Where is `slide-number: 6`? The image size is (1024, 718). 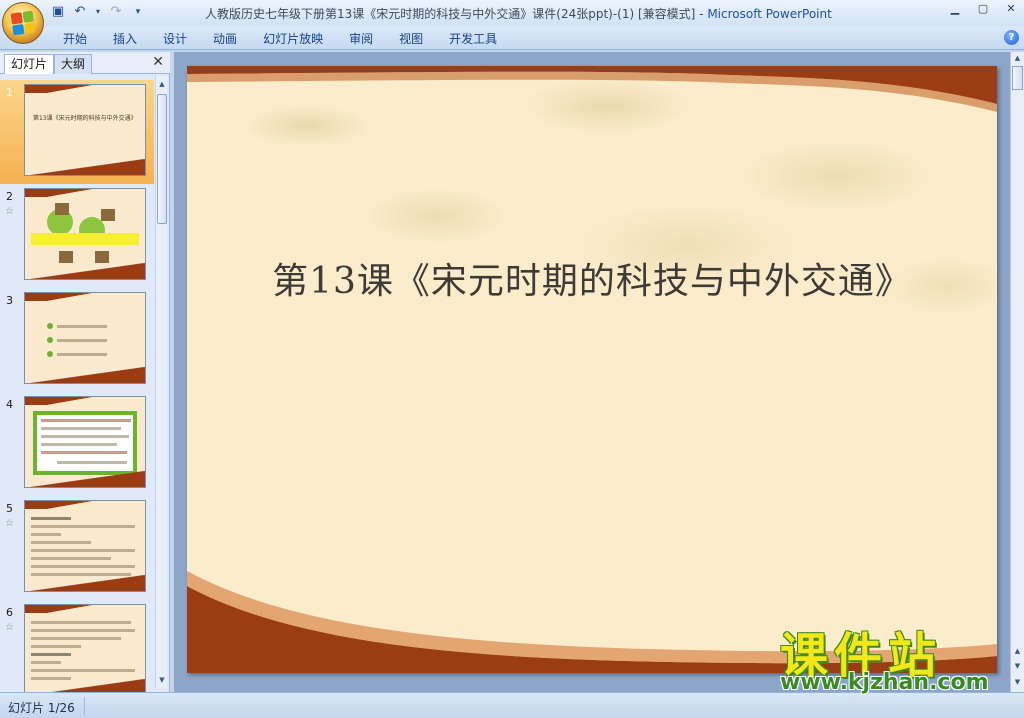 slide-number: 6 is located at coordinates (9, 612).